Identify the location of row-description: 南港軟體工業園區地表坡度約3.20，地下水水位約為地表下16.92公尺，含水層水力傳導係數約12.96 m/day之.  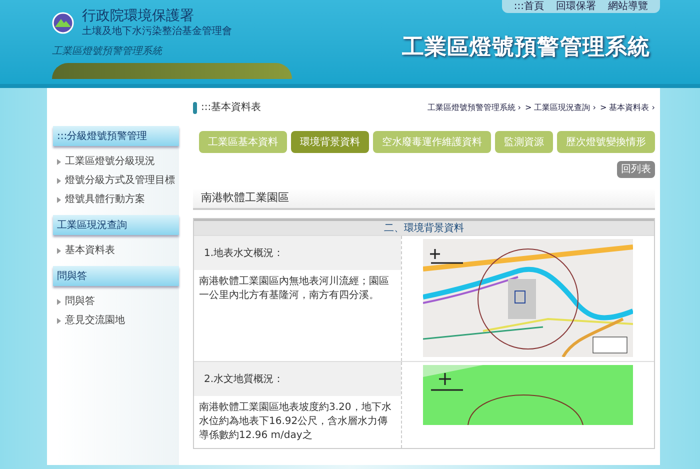
(295, 421).